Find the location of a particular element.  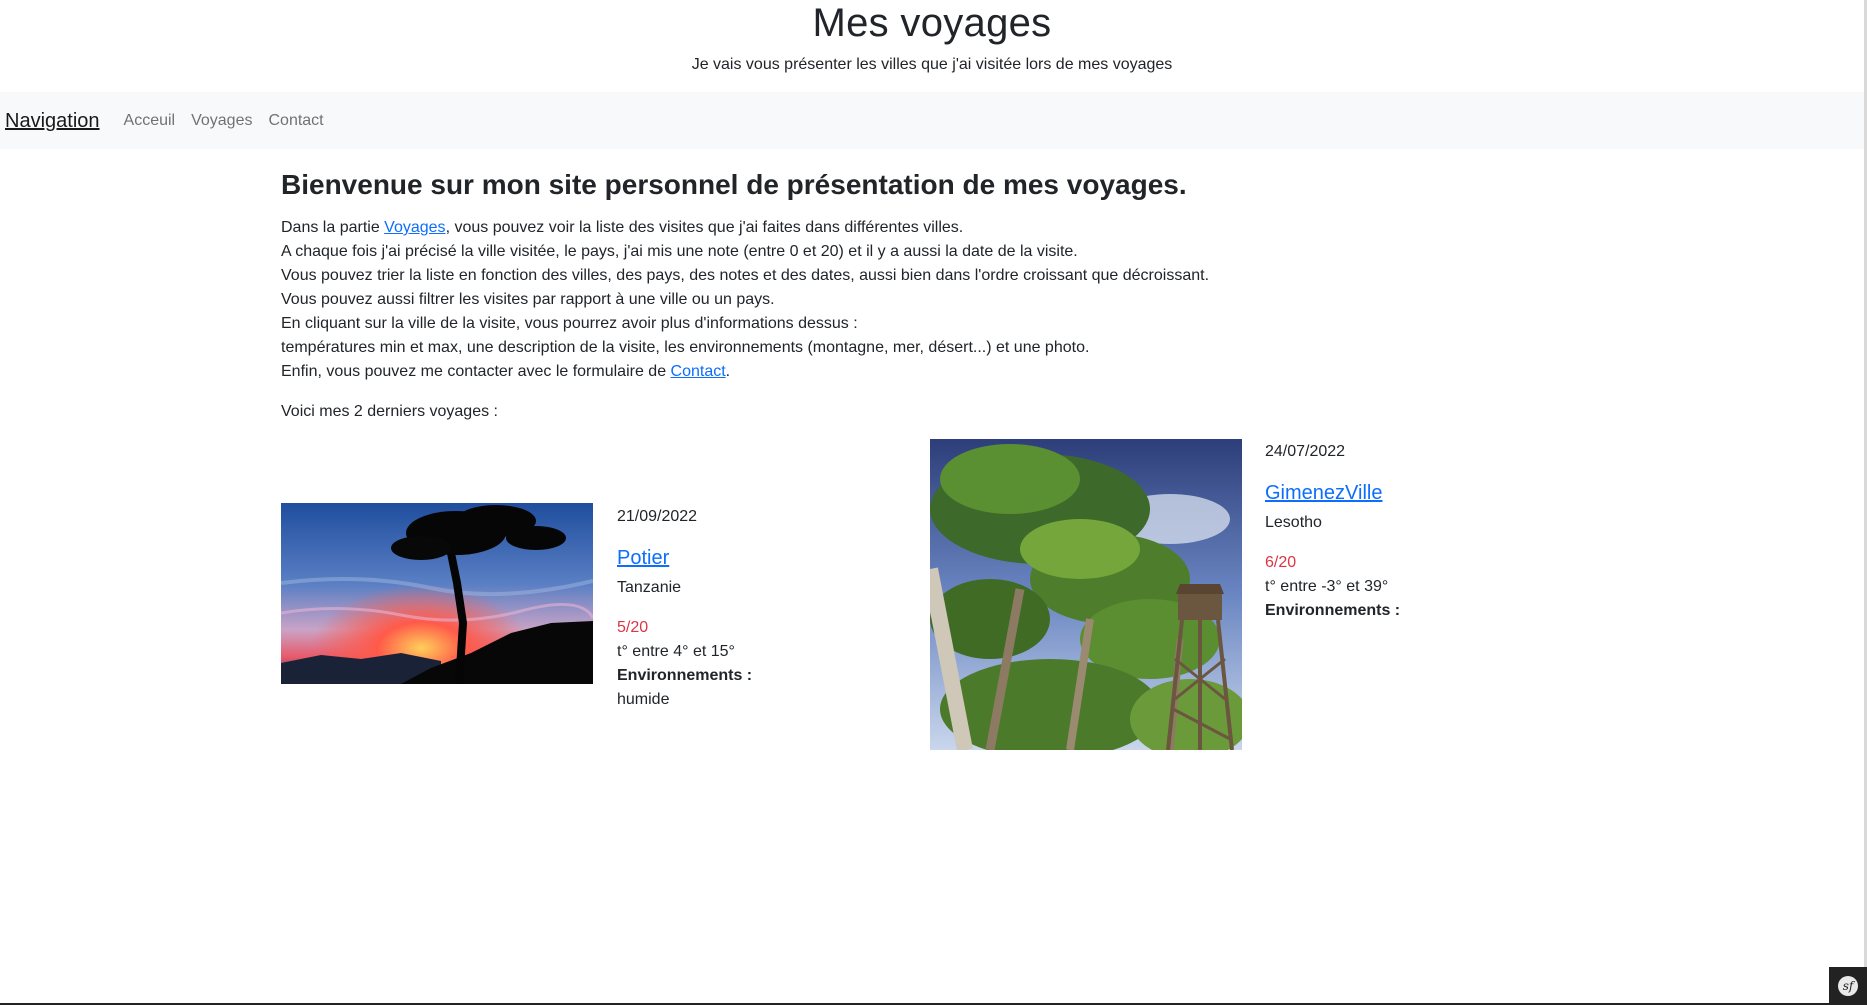

trip-environments-value: humide is located at coordinates (643, 699).